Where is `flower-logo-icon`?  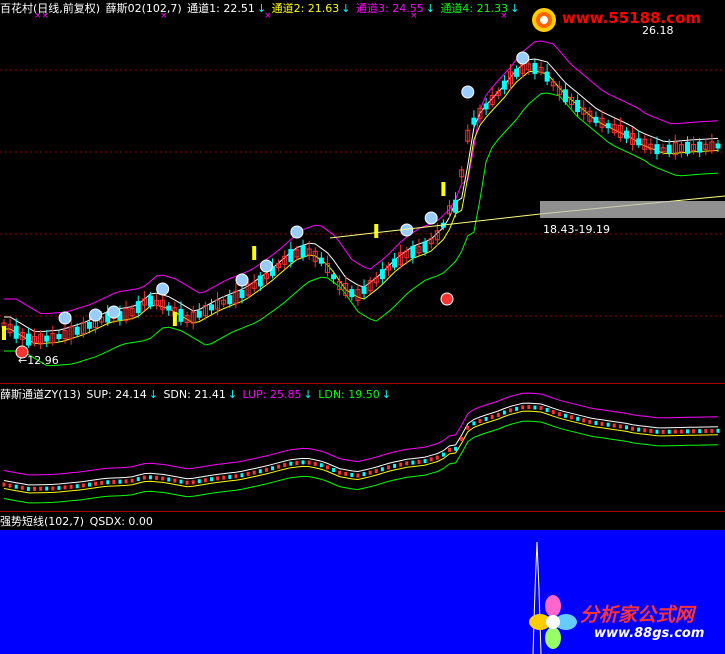
flower-logo-icon is located at coordinates (553, 622).